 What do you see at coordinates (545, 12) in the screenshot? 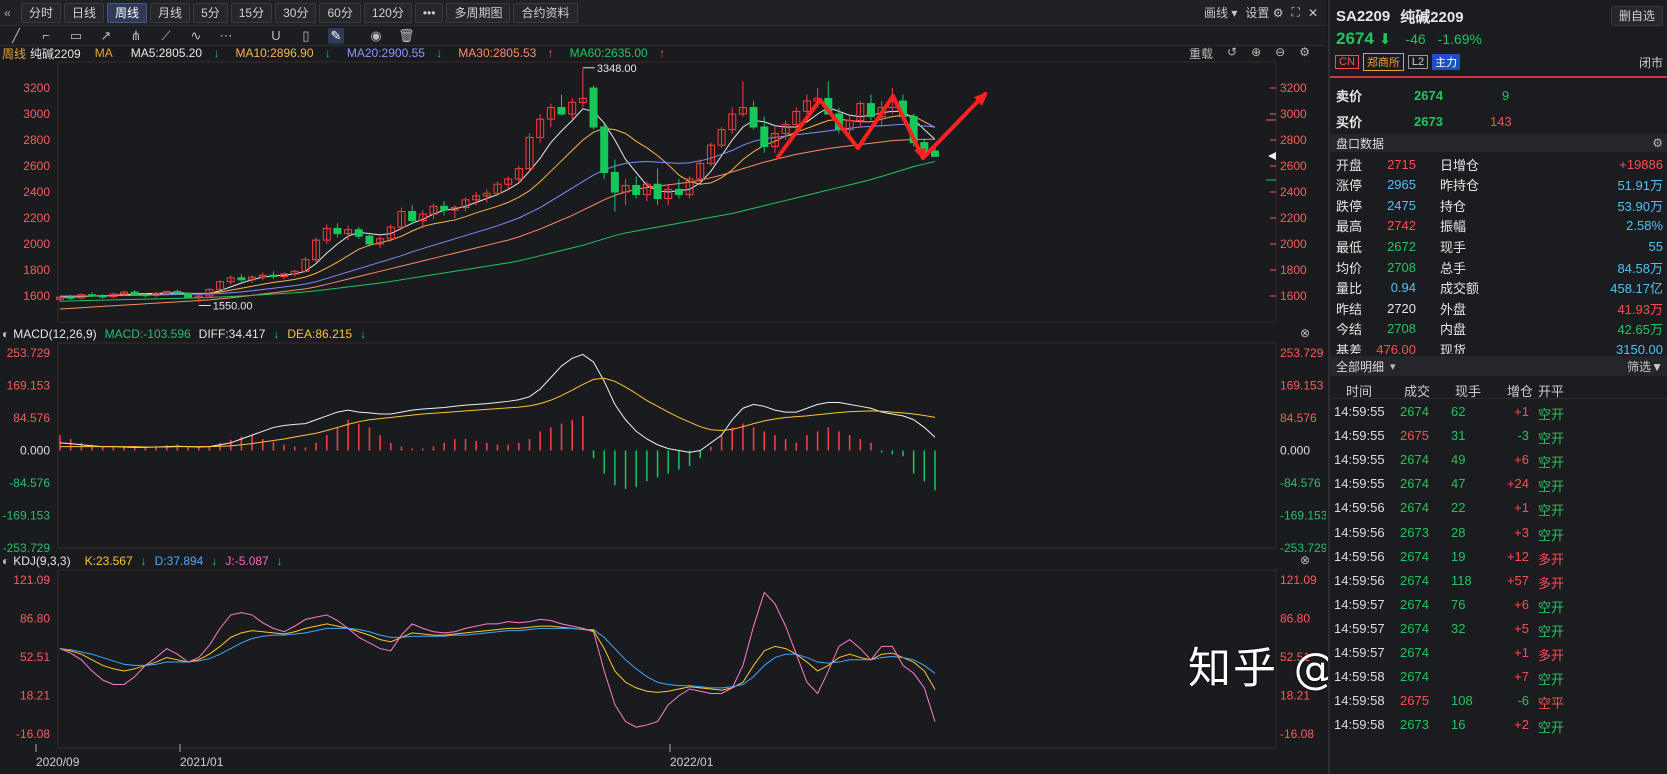
I see `period-button-11: 合约资料` at bounding box center [545, 12].